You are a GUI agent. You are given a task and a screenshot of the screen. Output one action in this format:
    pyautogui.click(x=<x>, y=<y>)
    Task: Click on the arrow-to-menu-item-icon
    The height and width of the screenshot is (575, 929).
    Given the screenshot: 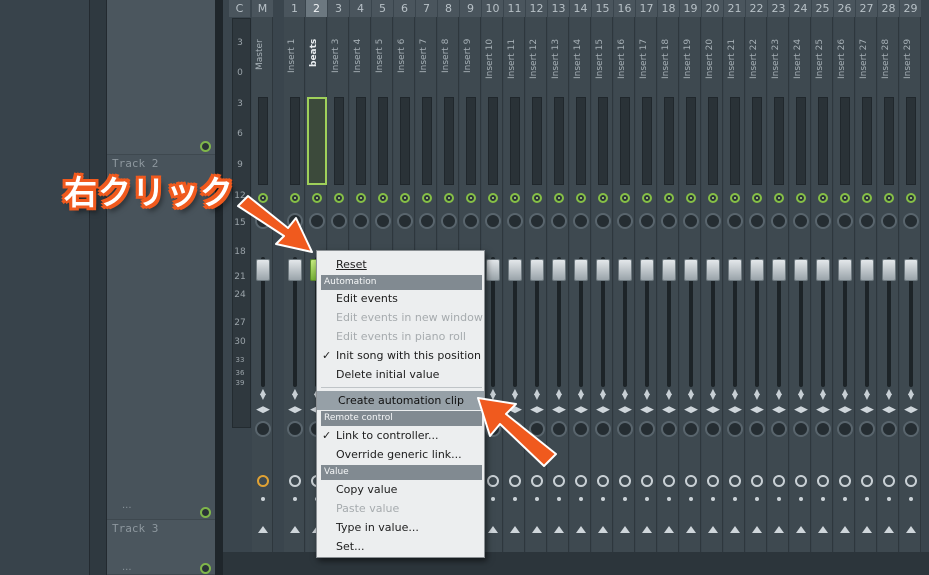 What is the action you would take?
    pyautogui.click(x=517, y=432)
    